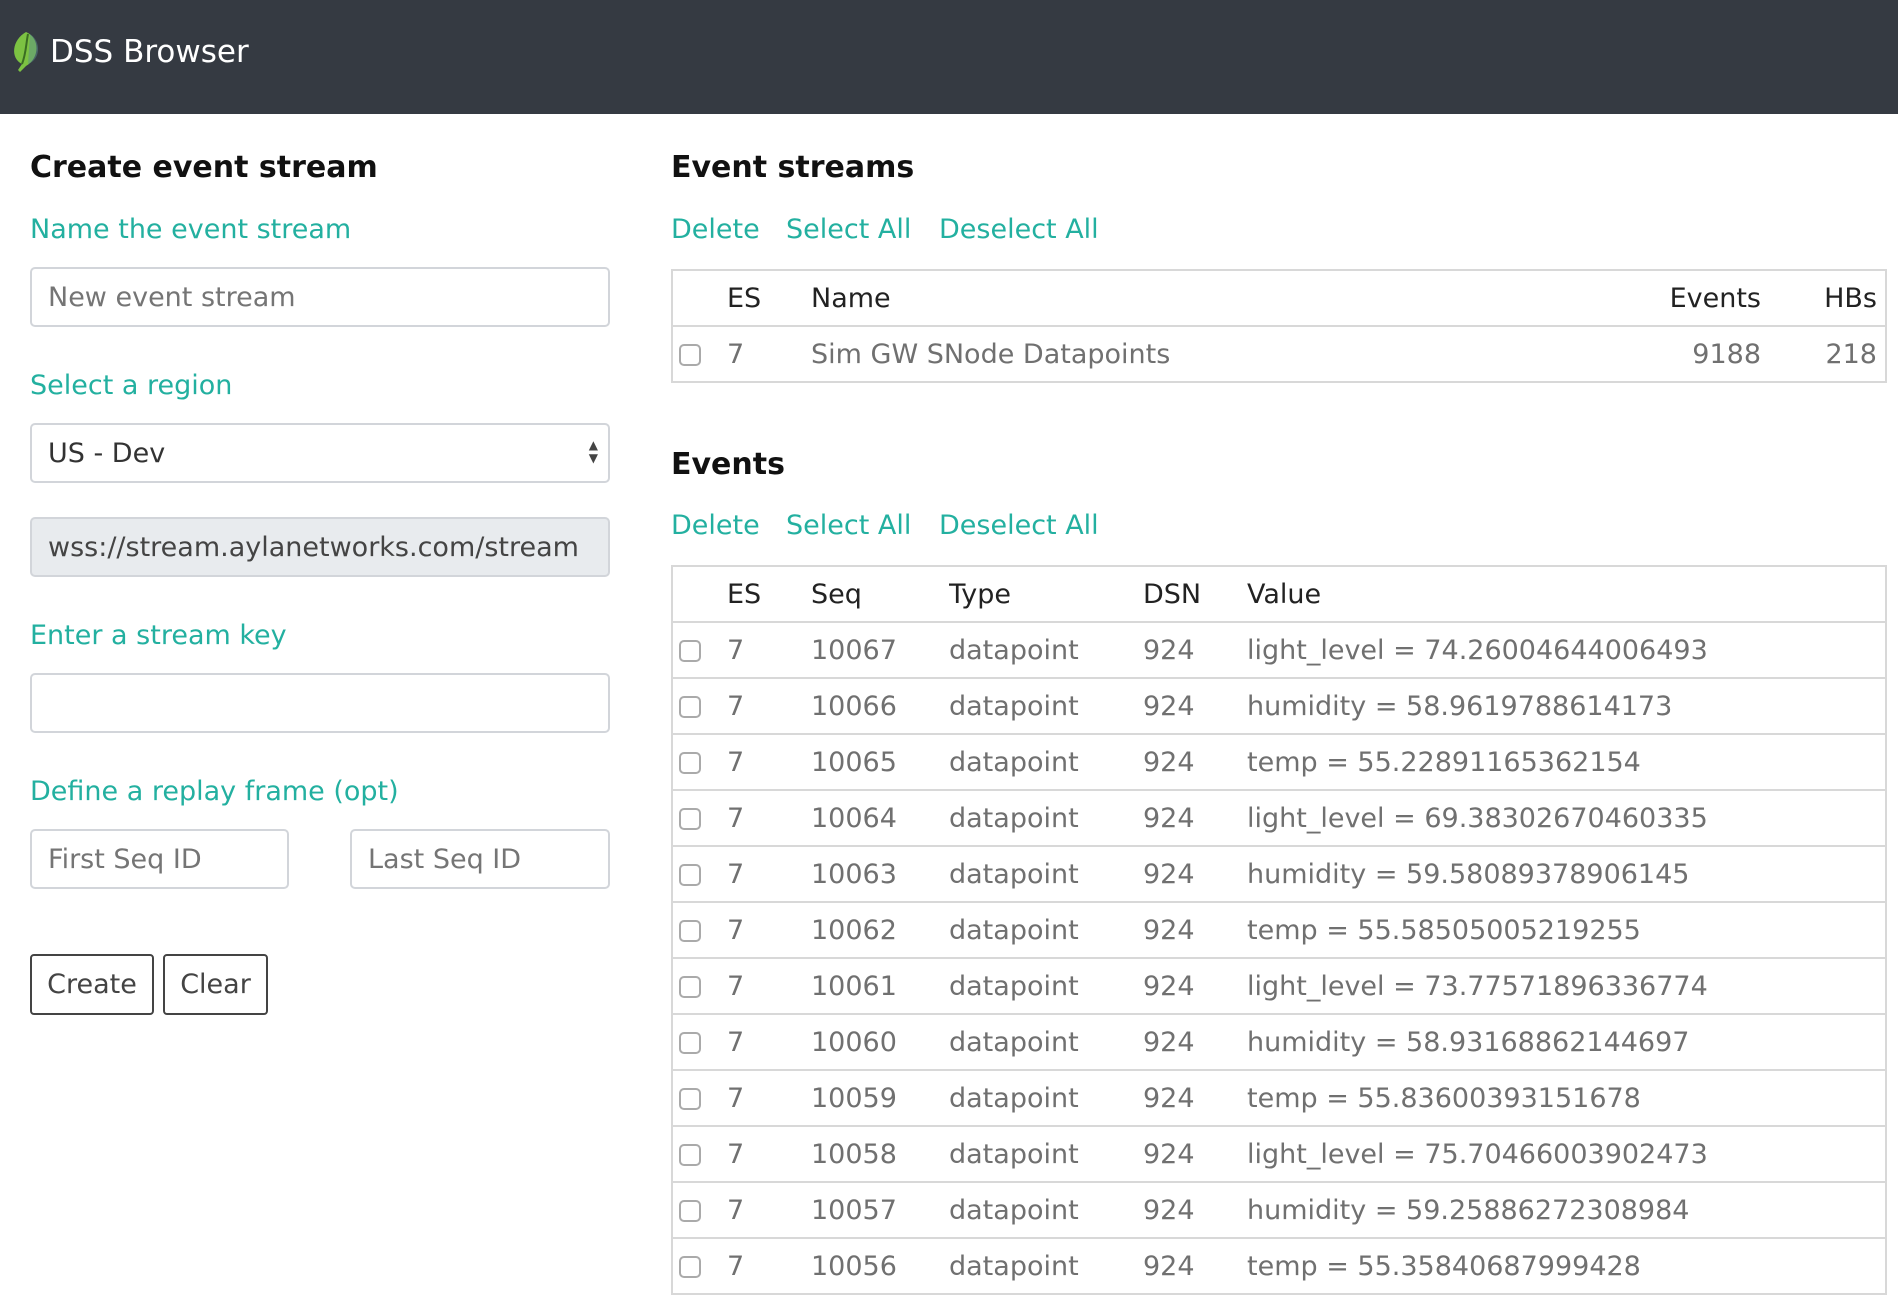  I want to click on cell-value: light_level = 73.77571896336774, so click(1566, 986).